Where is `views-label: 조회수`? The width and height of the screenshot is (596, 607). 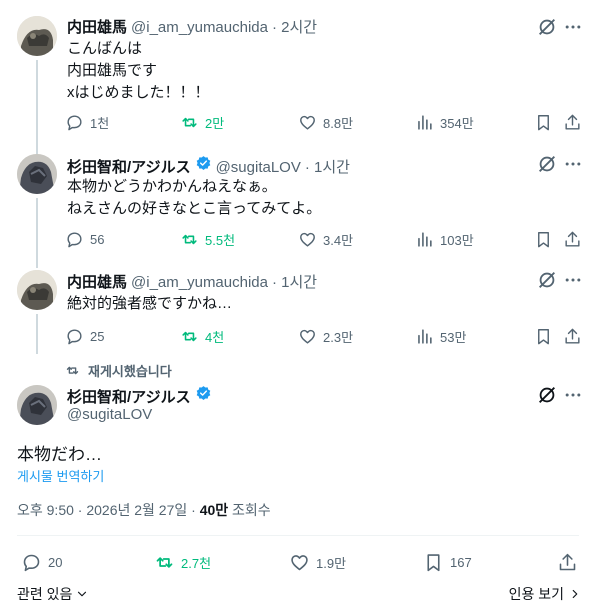
views-label: 조회수 is located at coordinates (249, 510).